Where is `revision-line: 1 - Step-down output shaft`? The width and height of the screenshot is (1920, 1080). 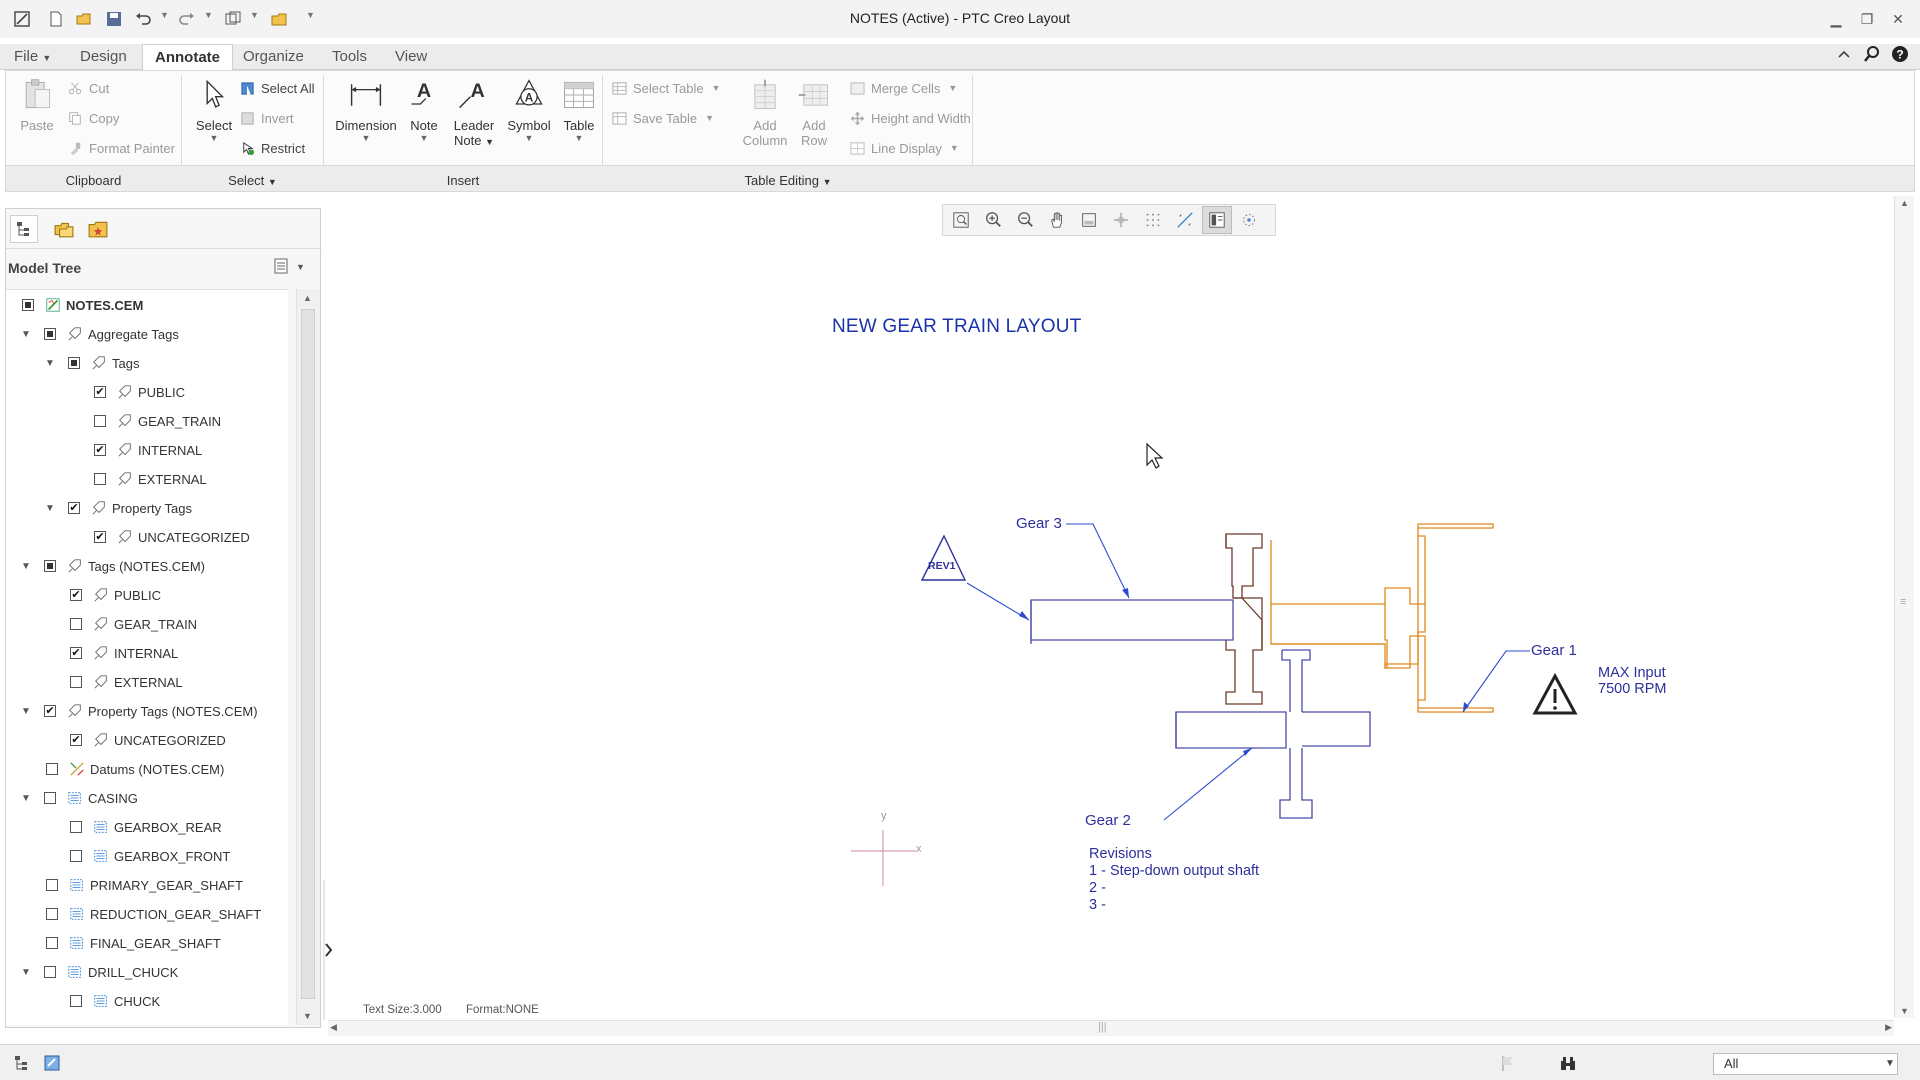
revision-line: 1 - Step-down output shaft is located at coordinates (1174, 871).